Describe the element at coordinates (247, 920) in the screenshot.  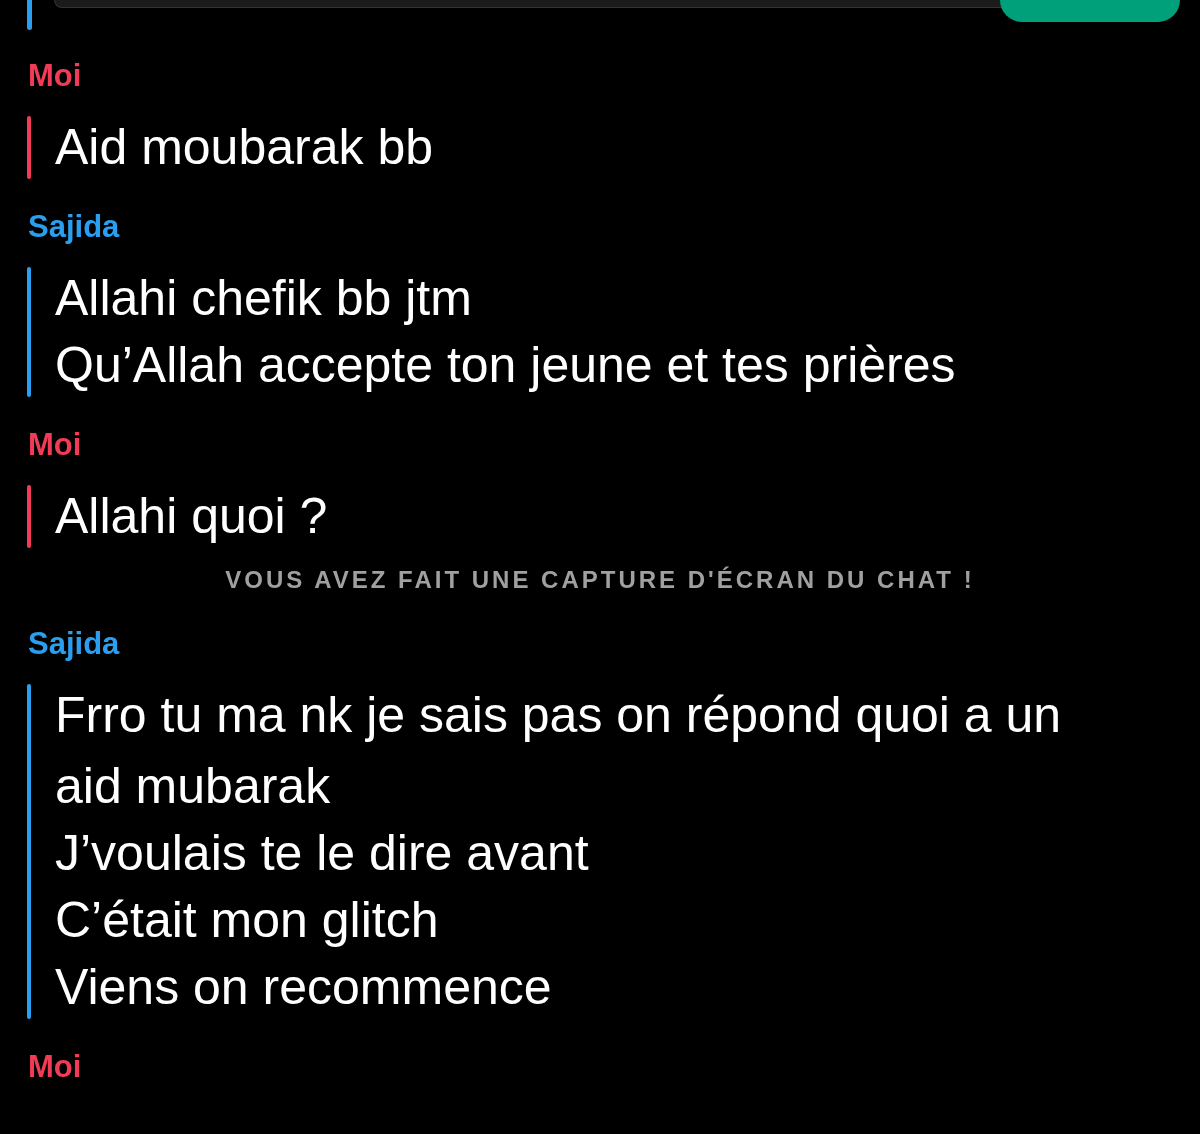
I see `message-text: C’était mon glitch` at that location.